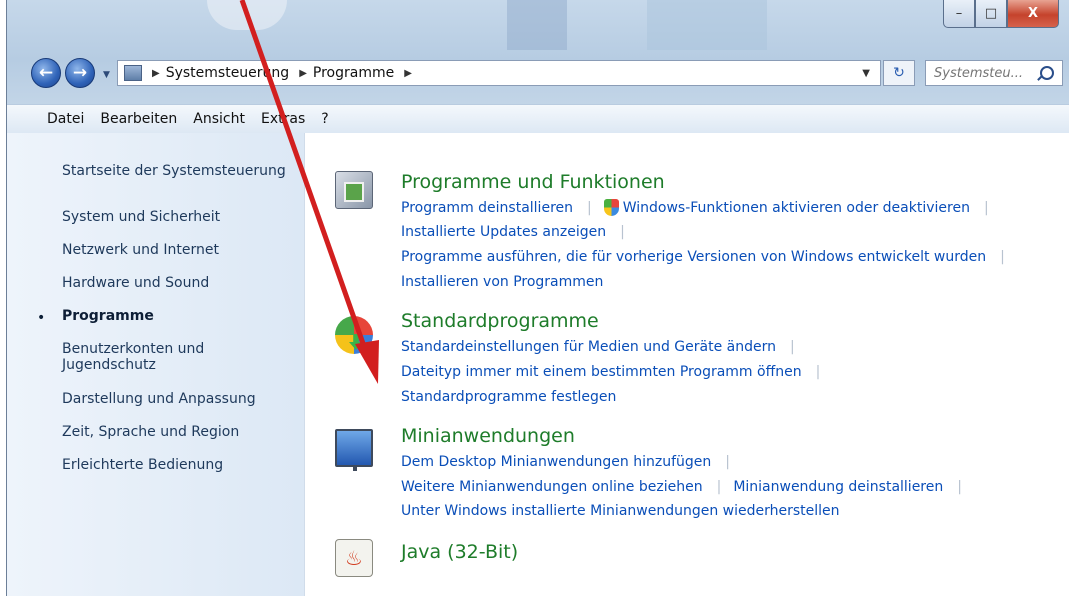  Describe the element at coordinates (150, 432) in the screenshot. I see `sidebar-item-clock-region: Zeit, Sprache und Region` at that location.